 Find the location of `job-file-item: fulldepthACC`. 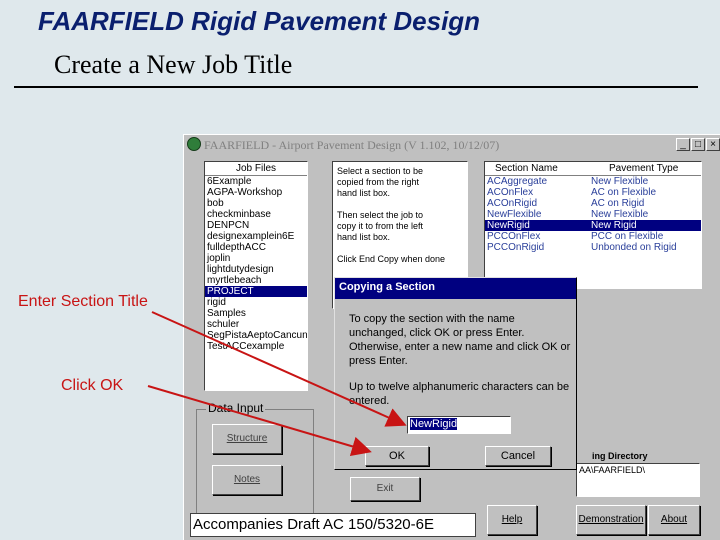

job-file-item: fulldepthACC is located at coordinates (256, 247).